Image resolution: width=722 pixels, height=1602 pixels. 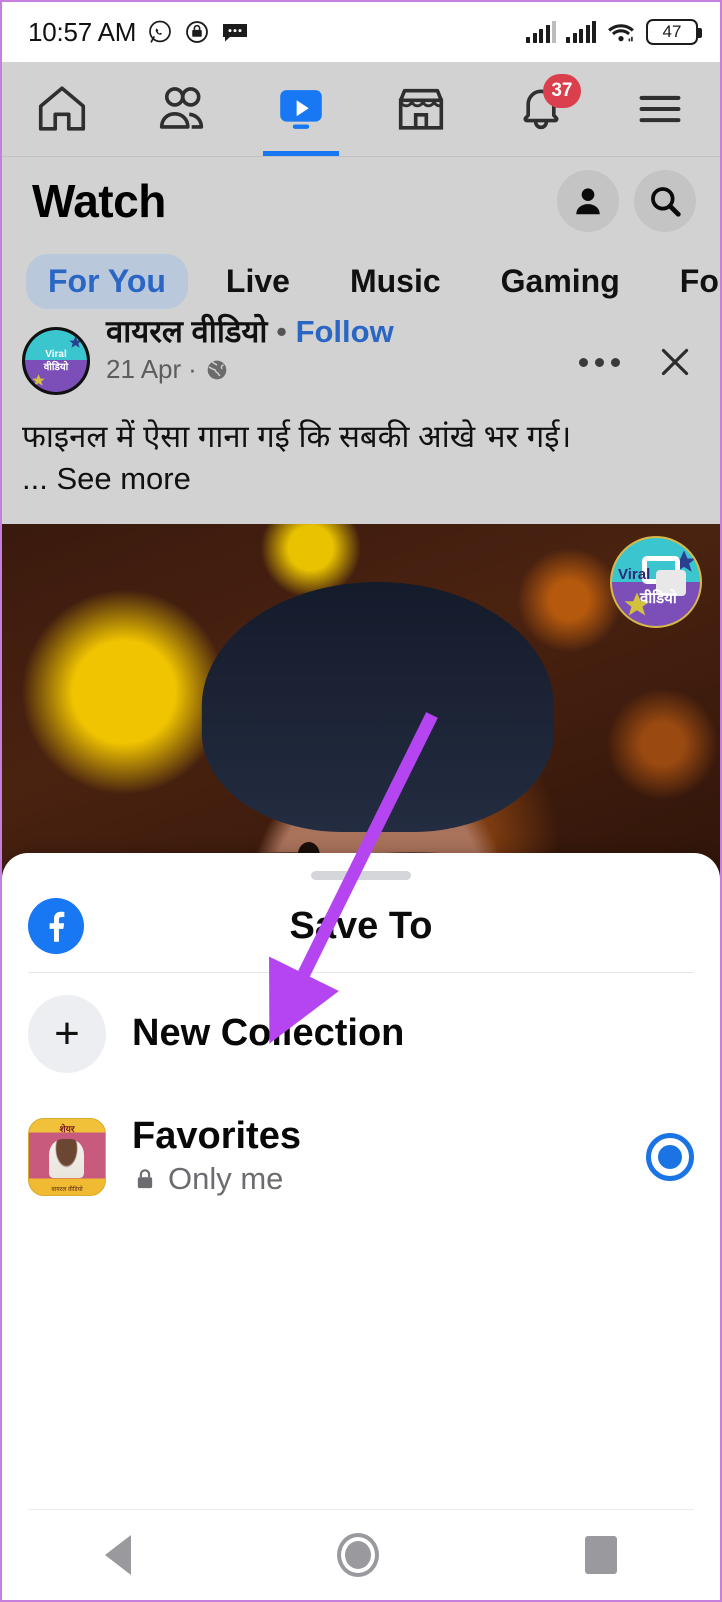 What do you see at coordinates (235, 33) in the screenshot?
I see `message-icon` at bounding box center [235, 33].